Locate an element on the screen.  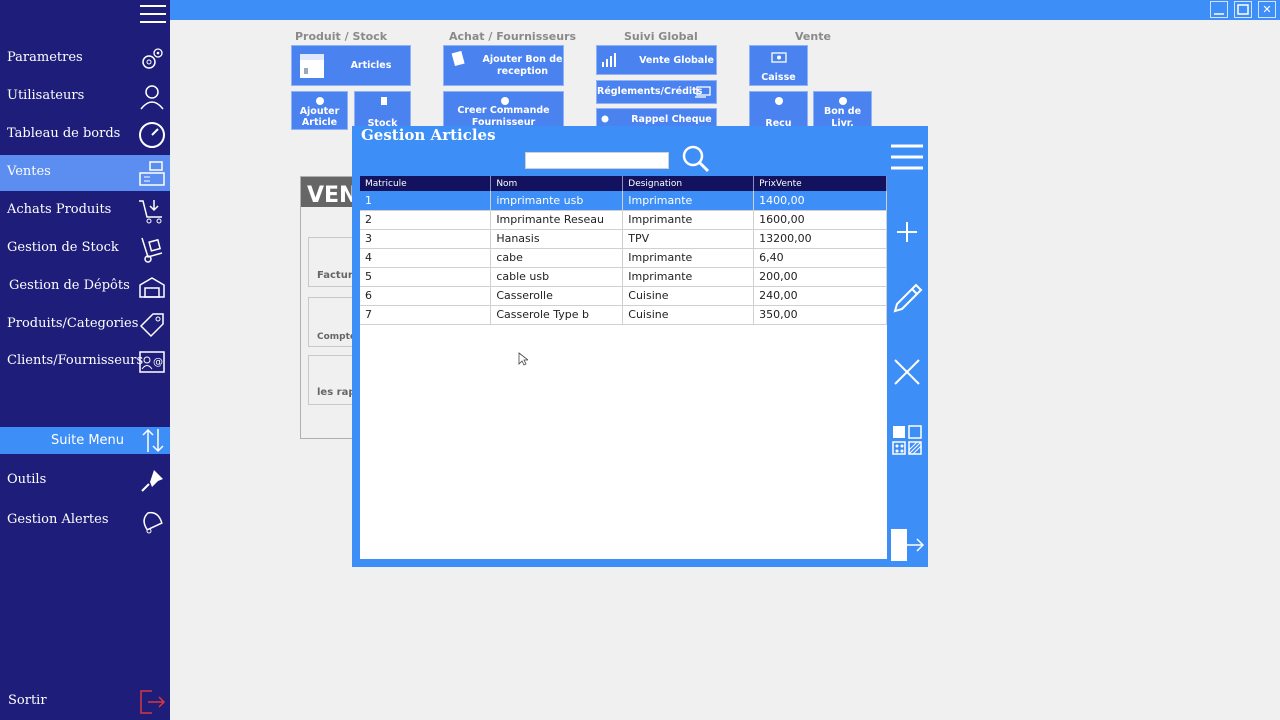
sidebar-item-tableau-de-bords: Tableau de bords is located at coordinates (85, 135).